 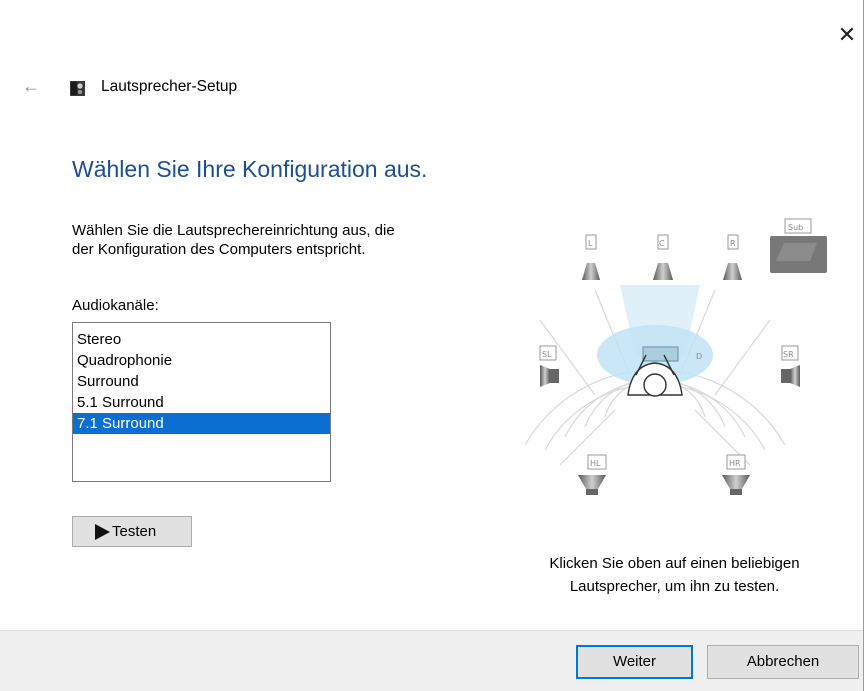 What do you see at coordinates (201, 423) in the screenshot?
I see `list-item-7-1-surround: 7.1 Surround` at bounding box center [201, 423].